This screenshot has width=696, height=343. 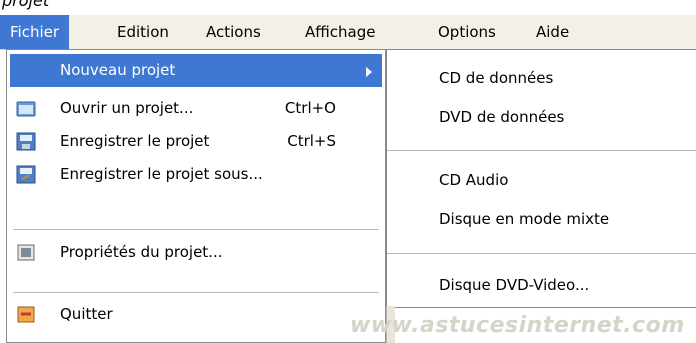 I want to click on submenu-item-cd-donnees: CD de données, so click(x=496, y=78).